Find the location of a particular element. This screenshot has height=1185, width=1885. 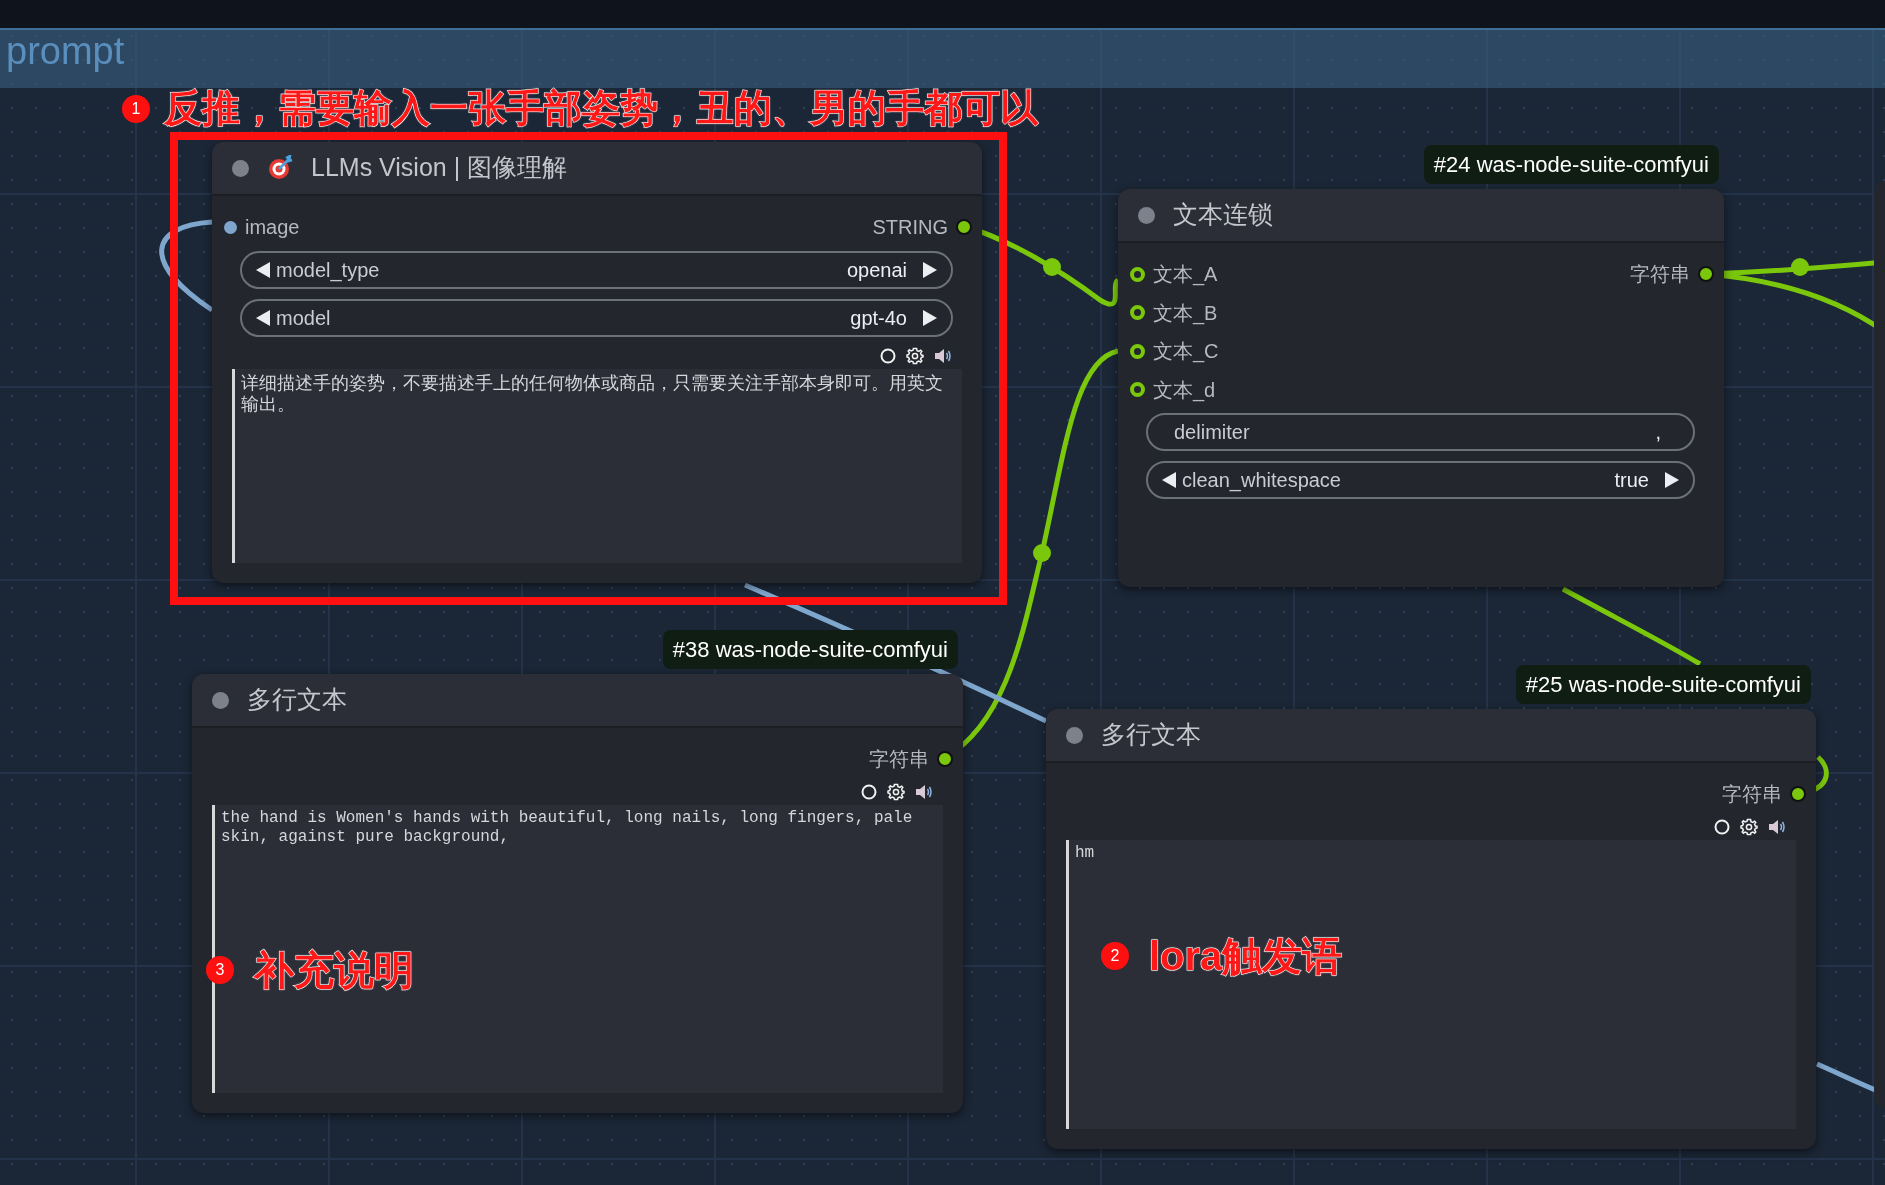

text-area: 详细描述手的姿势，不要描述手上的任何物体或商品，只需要关注手部本身即可。用英文输出。 is located at coordinates (597, 465).